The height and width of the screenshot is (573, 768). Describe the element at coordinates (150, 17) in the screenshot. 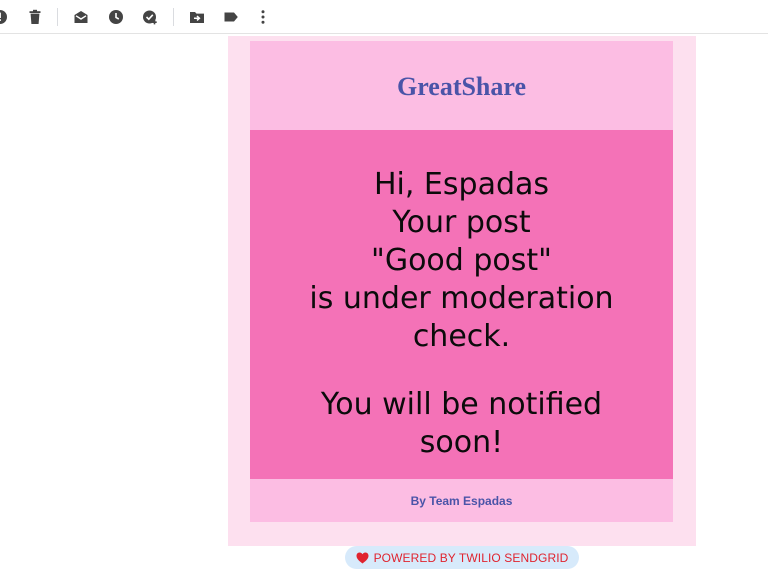

I see `add-task-icon` at that location.